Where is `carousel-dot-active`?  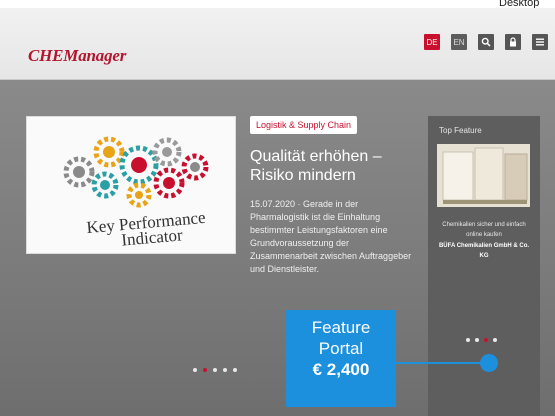
carousel-dot-active is located at coordinates (205, 370).